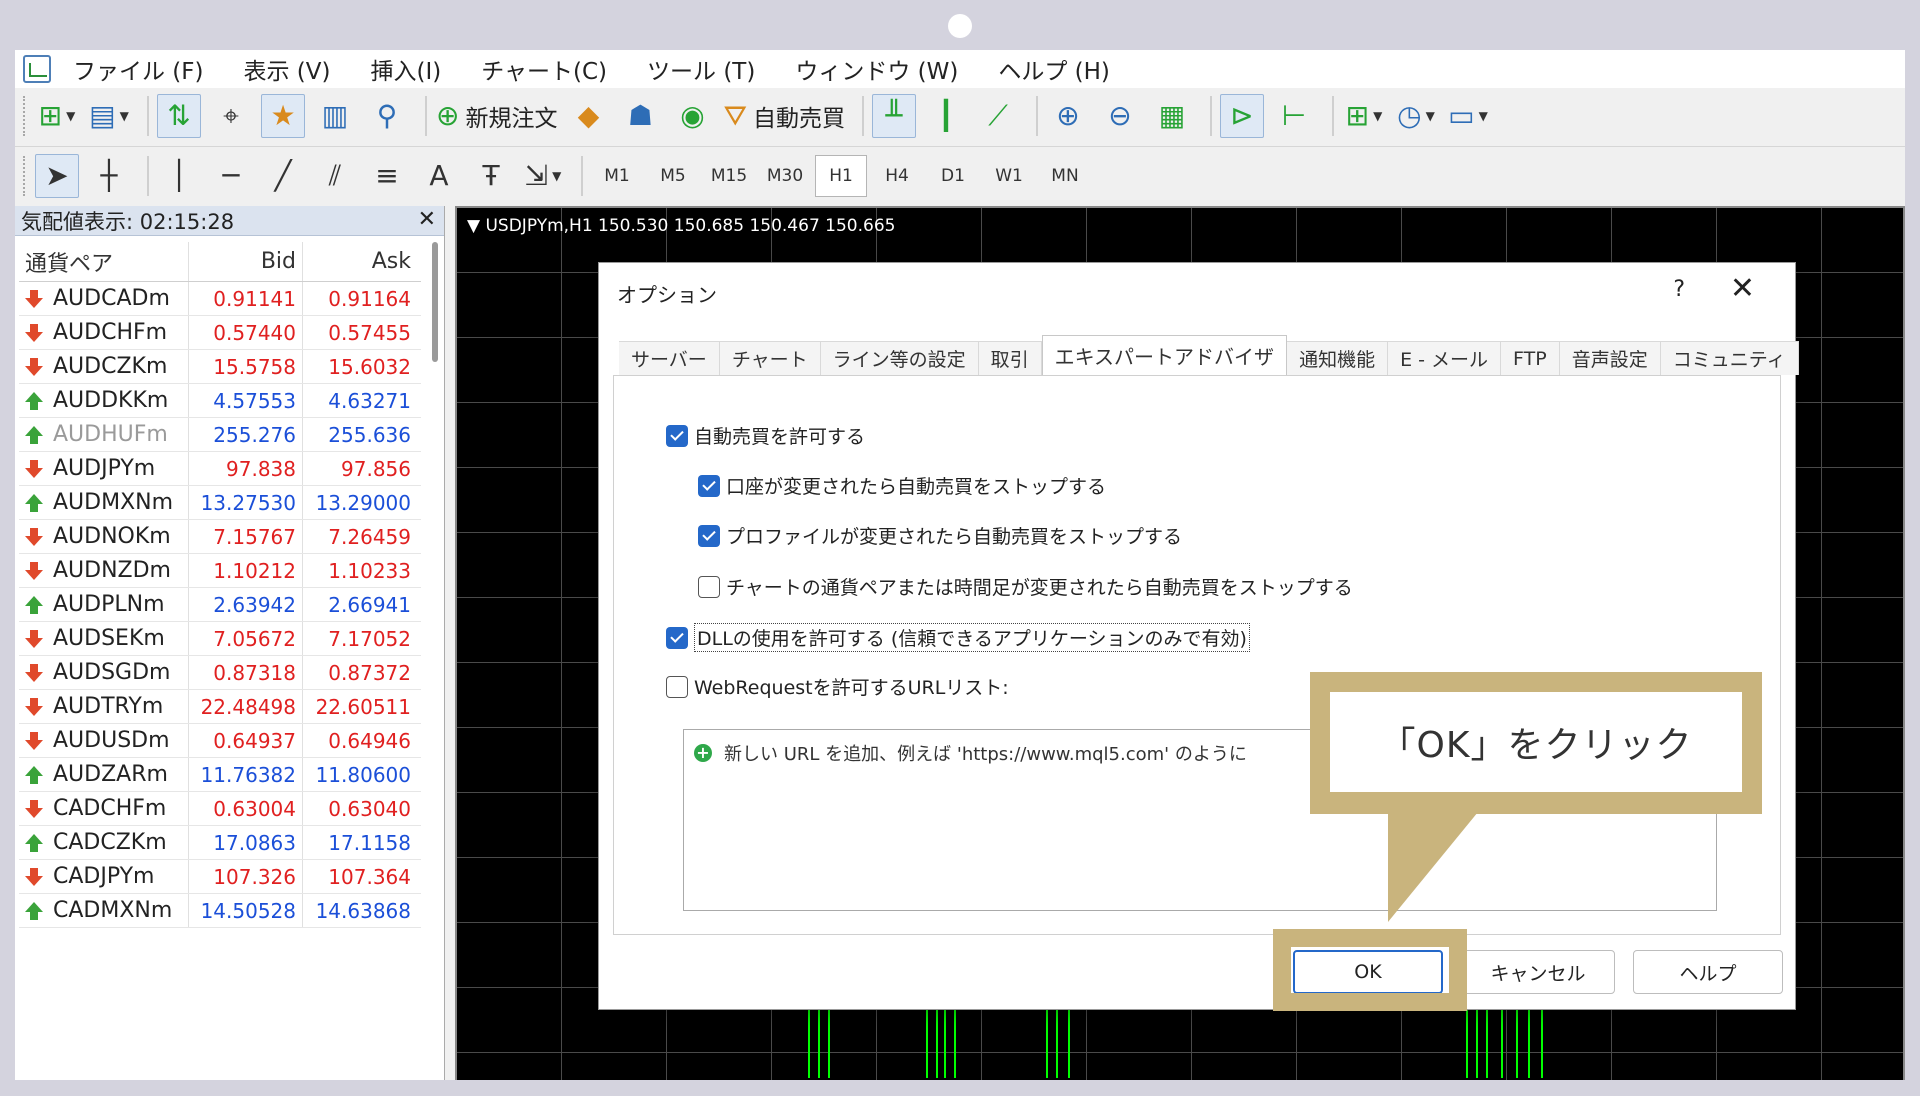  I want to click on timeframe-m30: M30, so click(785, 176).